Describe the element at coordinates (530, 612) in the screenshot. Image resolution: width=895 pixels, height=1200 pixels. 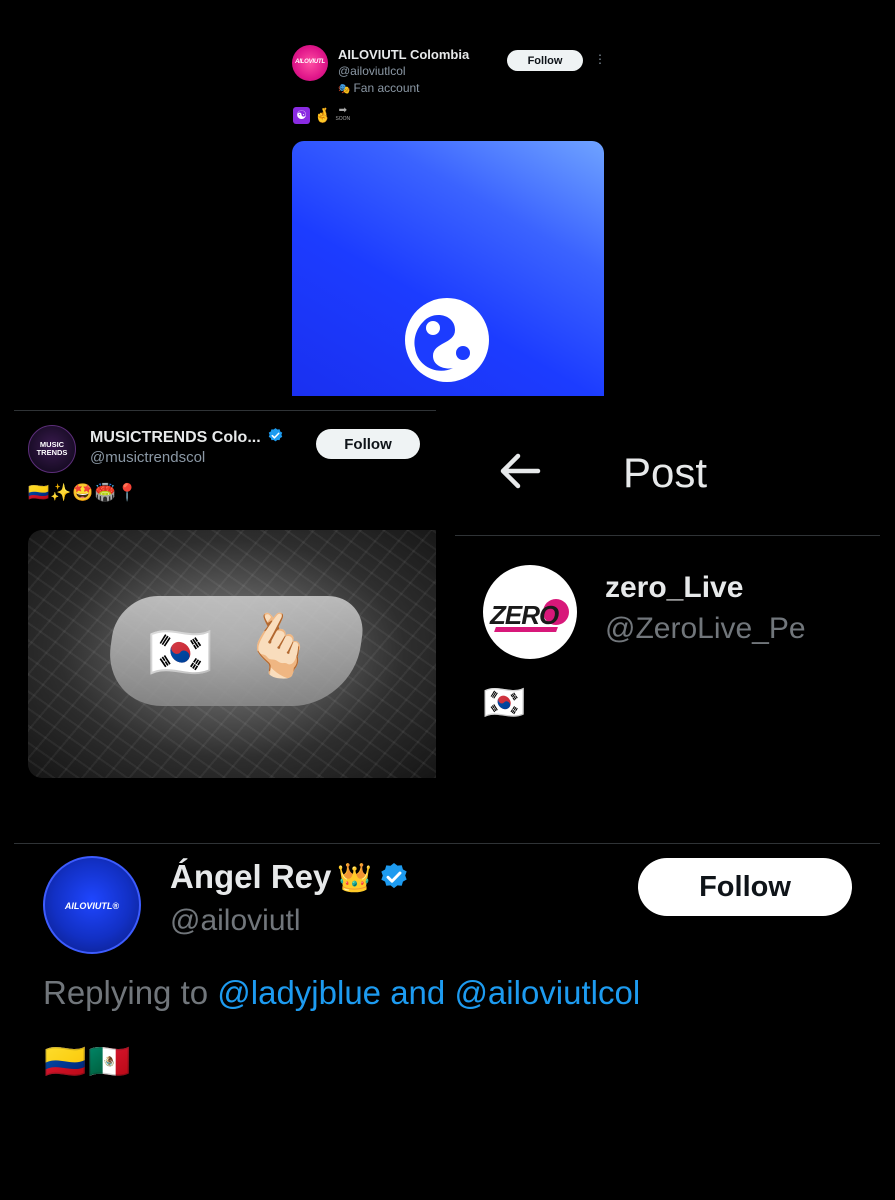
I see `avatar: ZERO` at that location.